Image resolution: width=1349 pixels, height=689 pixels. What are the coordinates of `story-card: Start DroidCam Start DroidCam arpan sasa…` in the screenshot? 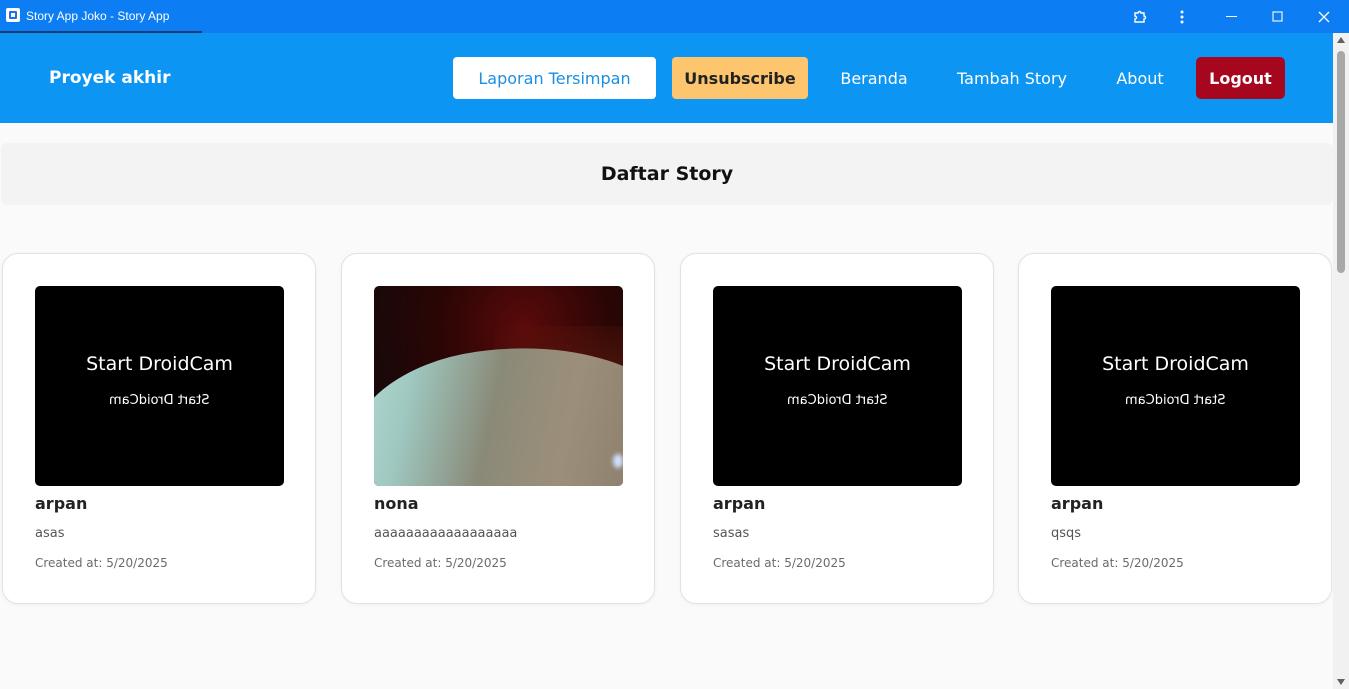 It's located at (837, 428).